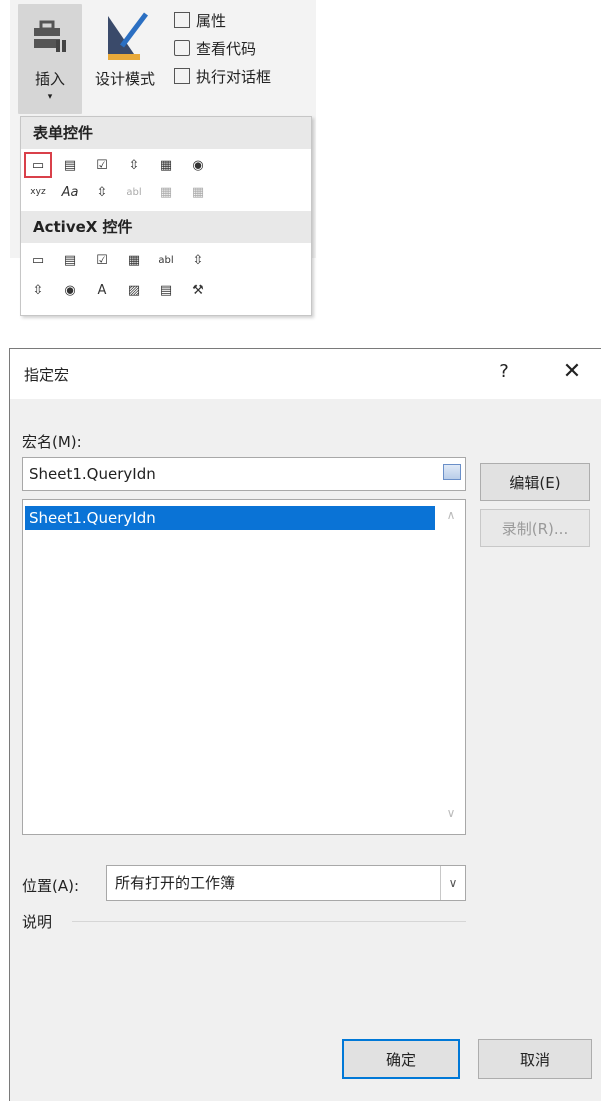 Image resolution: width=601 pixels, height=1107 pixels. What do you see at coordinates (269, 921) in the screenshot?
I see `description-divider` at bounding box center [269, 921].